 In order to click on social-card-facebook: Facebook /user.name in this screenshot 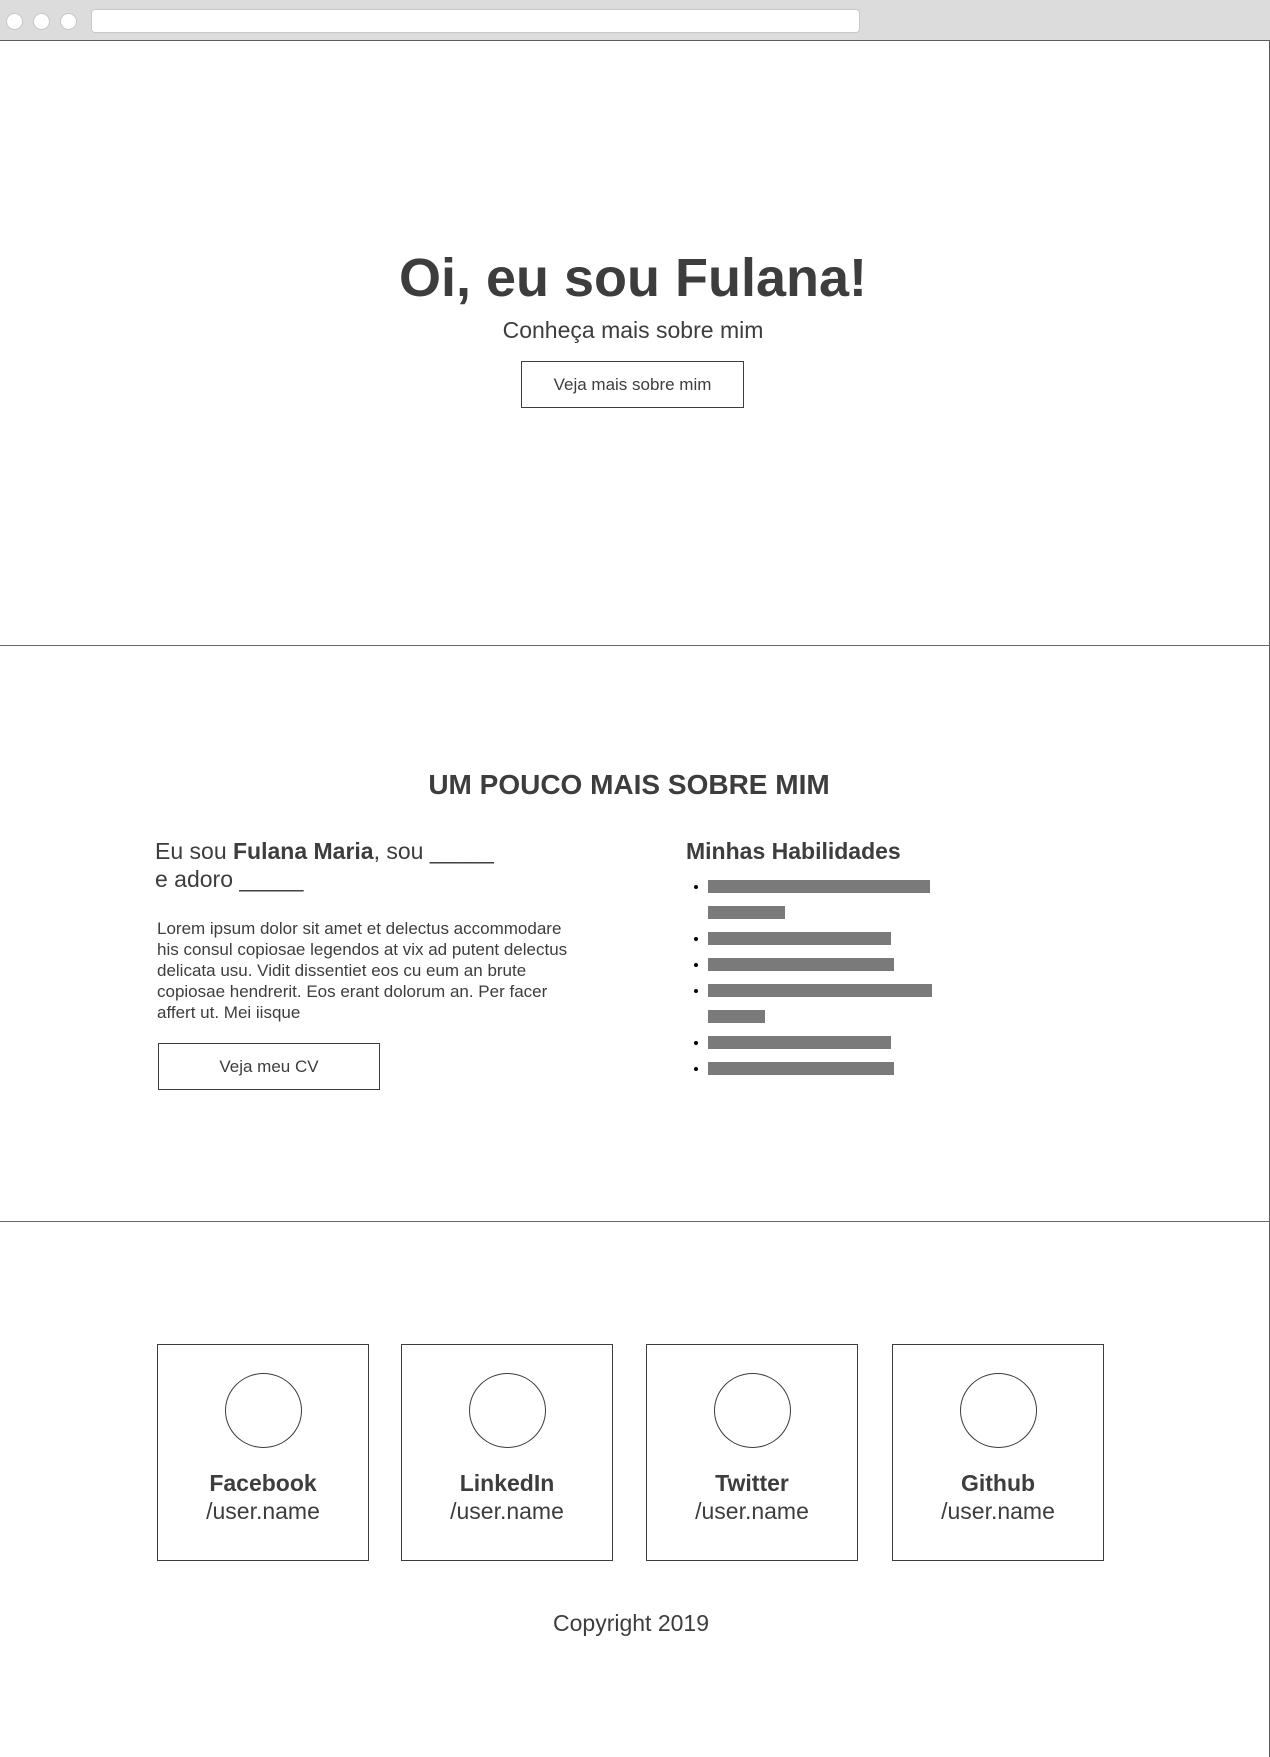, I will do `click(263, 1452)`.